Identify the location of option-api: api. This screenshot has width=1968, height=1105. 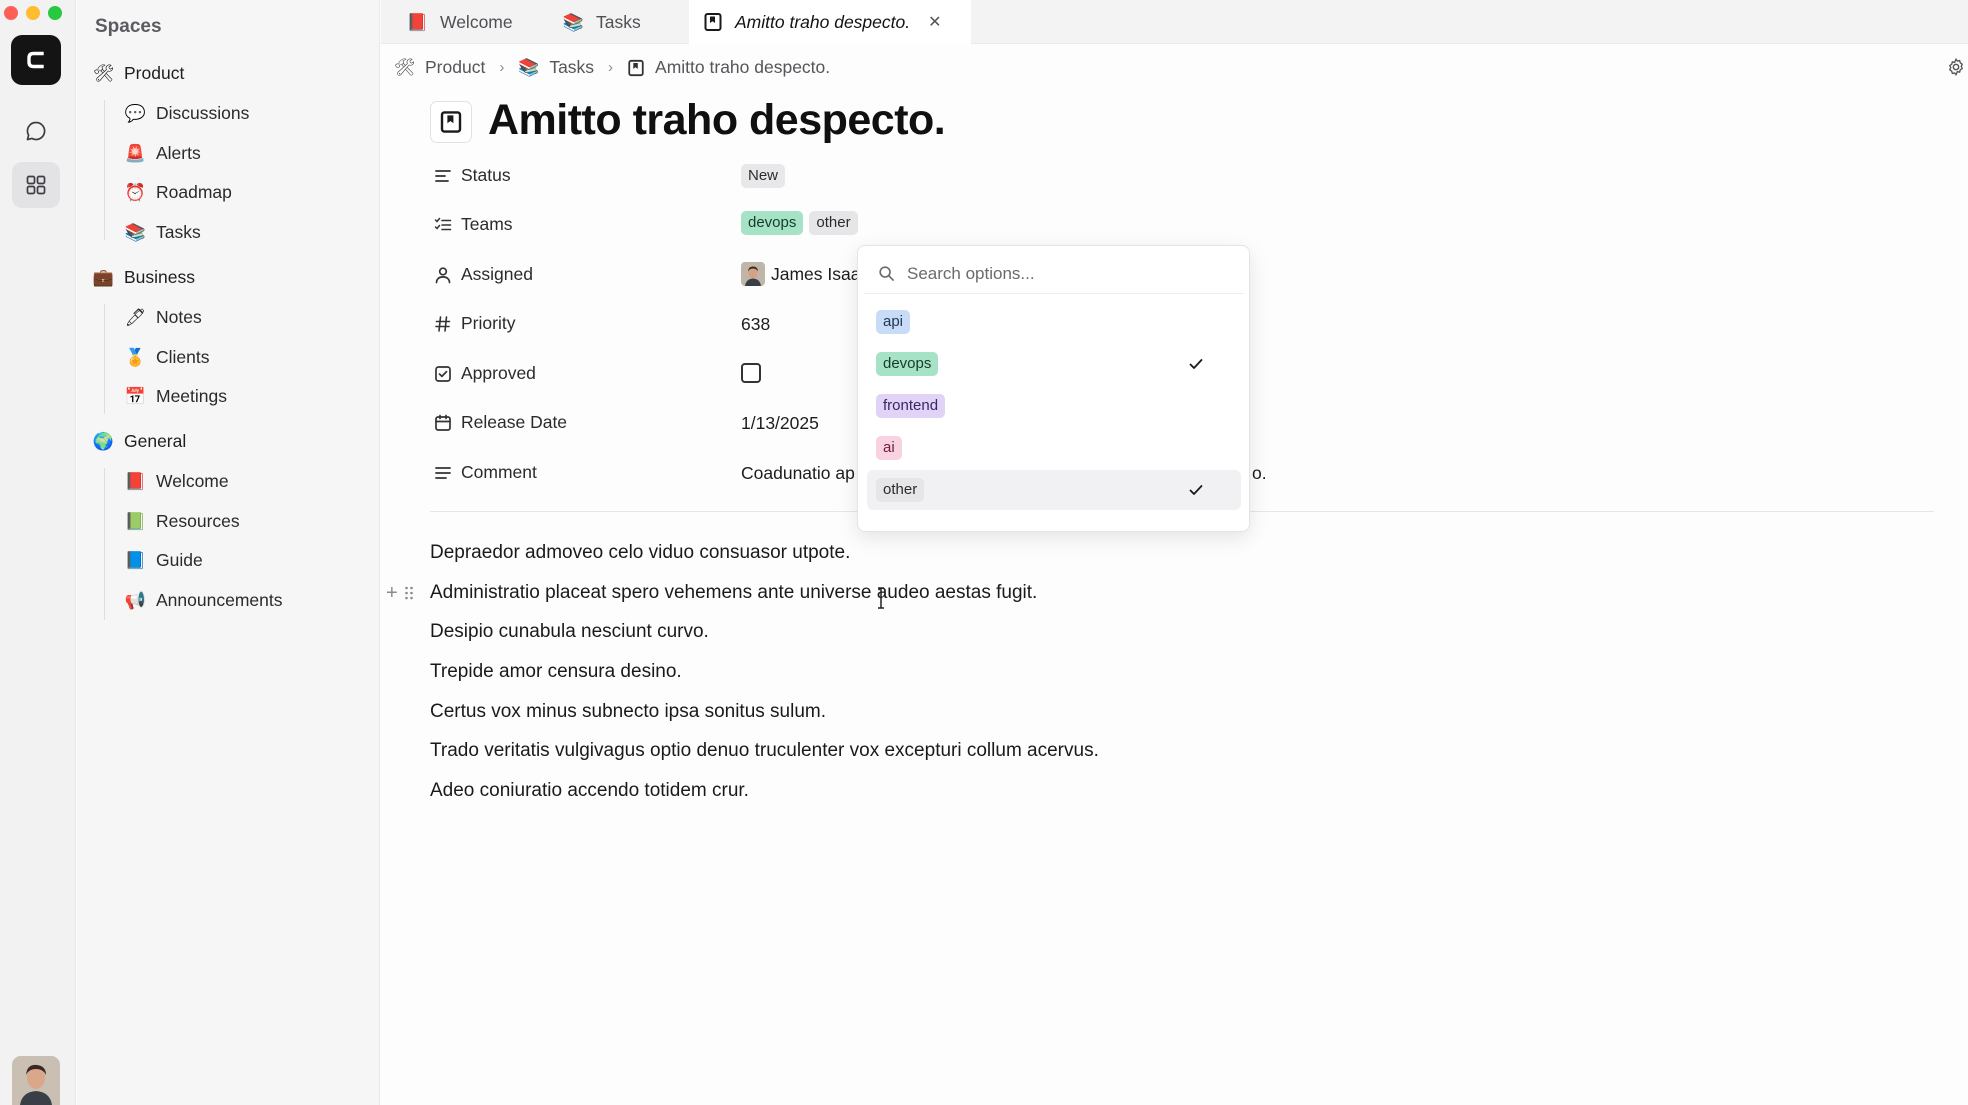
(1054, 322).